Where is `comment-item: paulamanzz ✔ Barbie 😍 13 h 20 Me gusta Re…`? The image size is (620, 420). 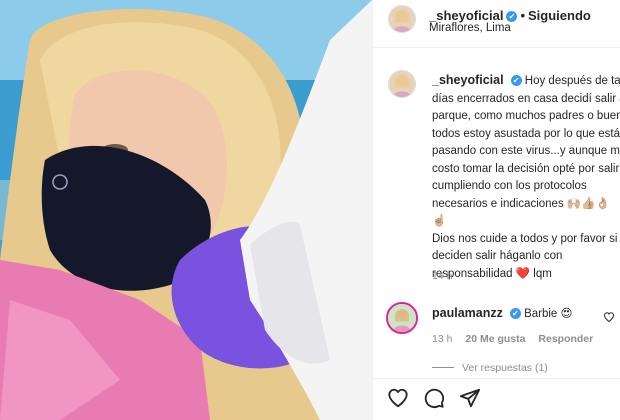 comment-item: paulamanzz ✔ Barbie 😍 13 h 20 Me gusta Re… is located at coordinates (496, 330).